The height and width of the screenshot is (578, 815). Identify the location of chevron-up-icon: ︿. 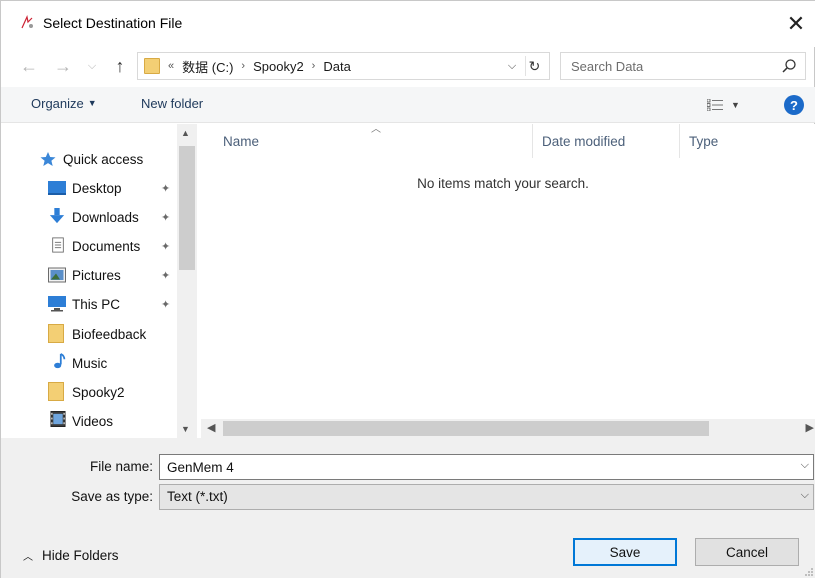
(28, 557).